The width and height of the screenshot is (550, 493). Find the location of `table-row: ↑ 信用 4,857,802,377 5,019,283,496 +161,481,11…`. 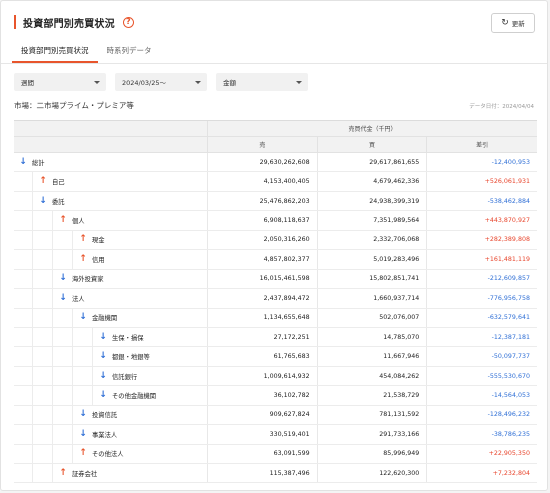

table-row: ↑ 信用 4,857,802,377 5,019,283,496 +161,481,11… is located at coordinates (275, 260).